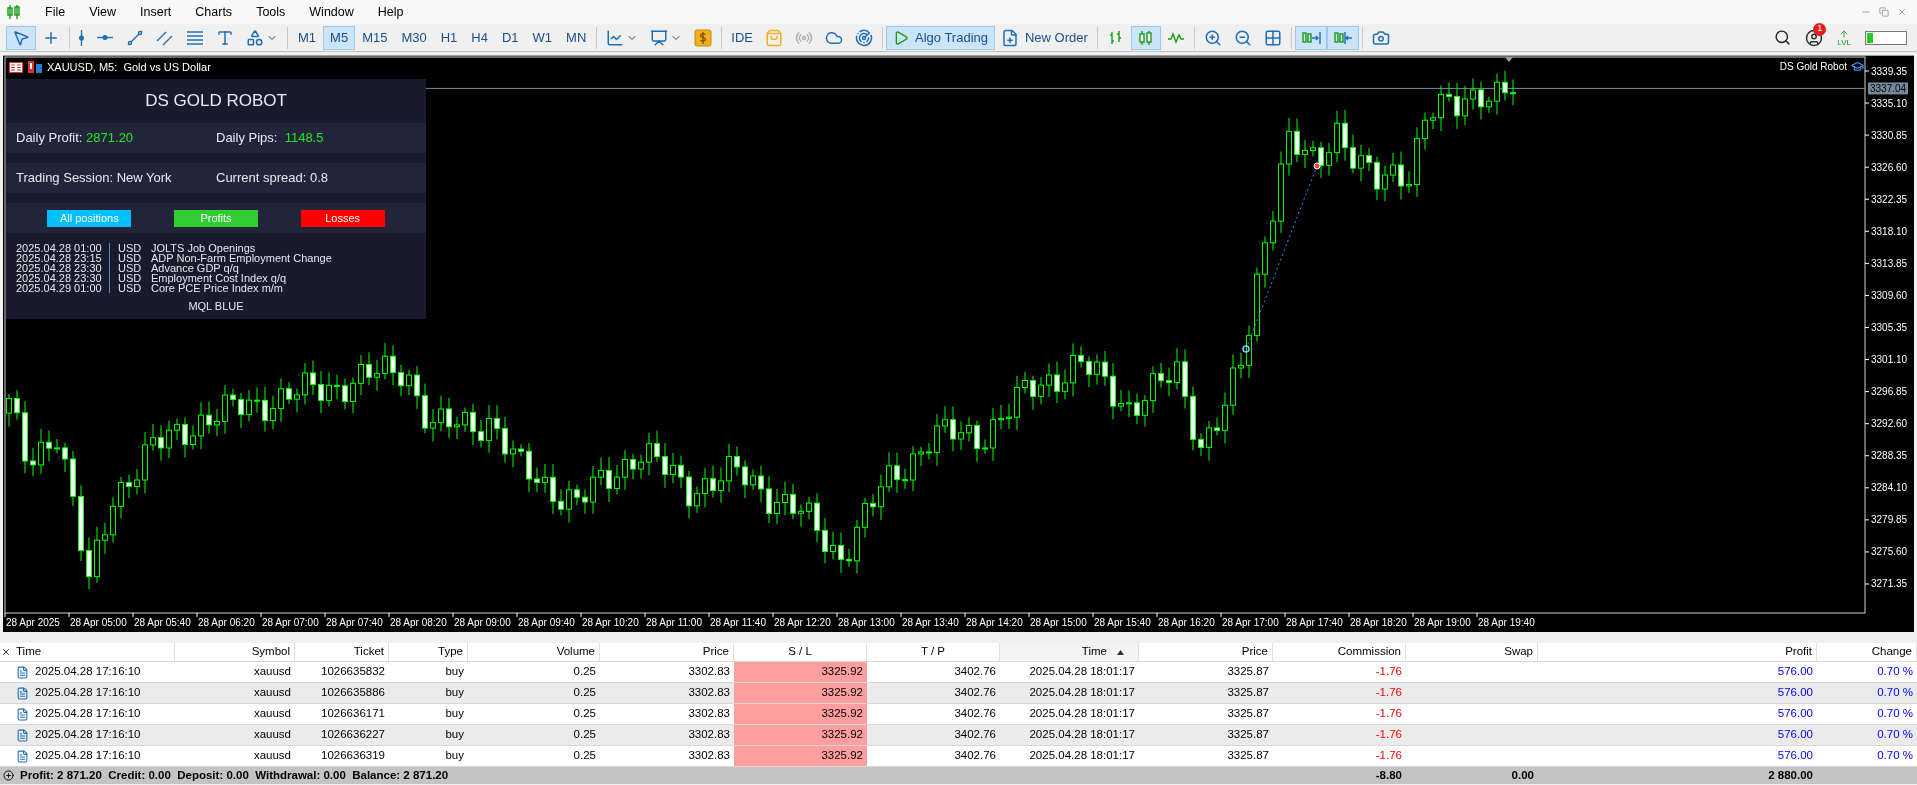 This screenshot has height=785, width=1917. Describe the element at coordinates (510, 37) in the screenshot. I see `timeframe-tab: D1` at that location.